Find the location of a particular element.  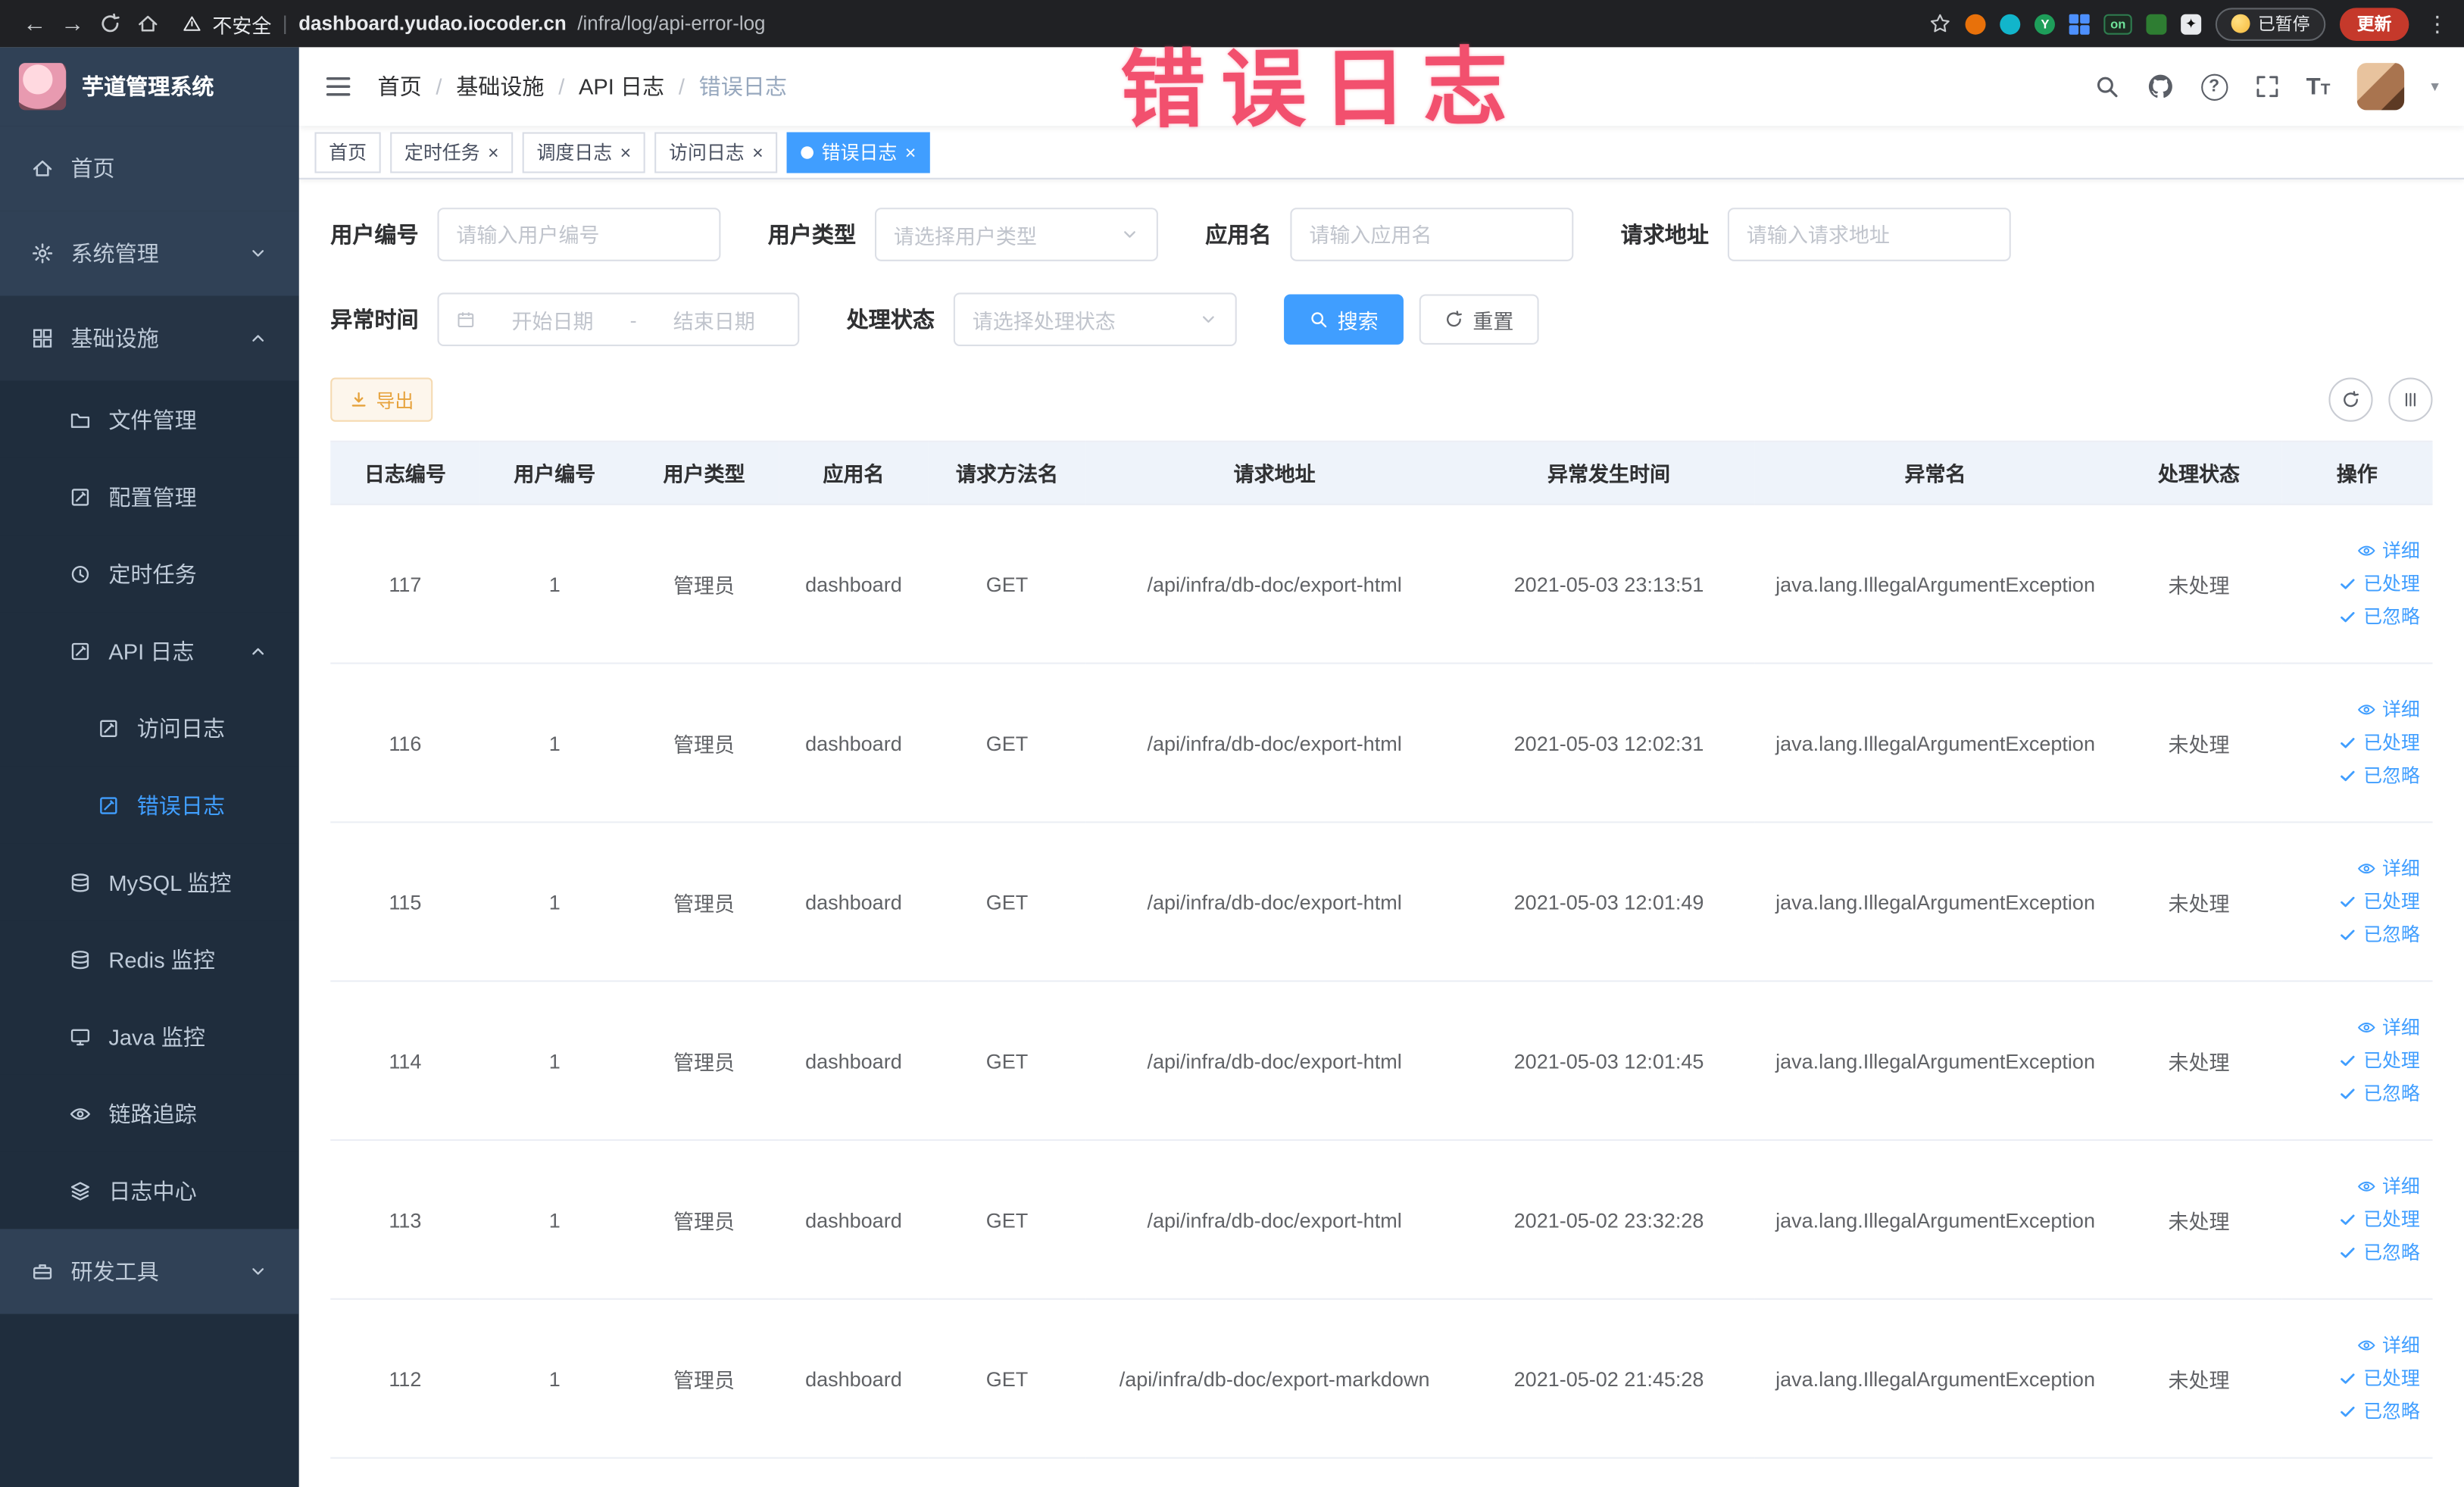

tab-access-log: 访问日志 × is located at coordinates (716, 152).